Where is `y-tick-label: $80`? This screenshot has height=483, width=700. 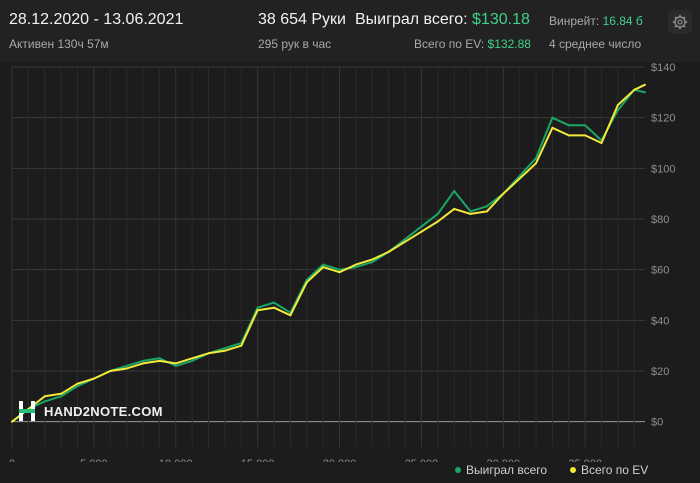 y-tick-label: $80 is located at coordinates (660, 220).